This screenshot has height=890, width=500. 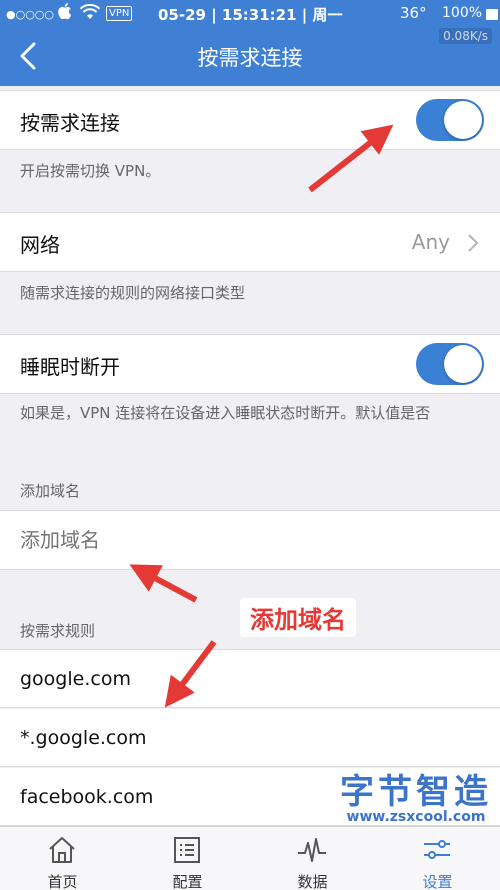 I want to click on network-row: 网络 Any, so click(x=250, y=242).